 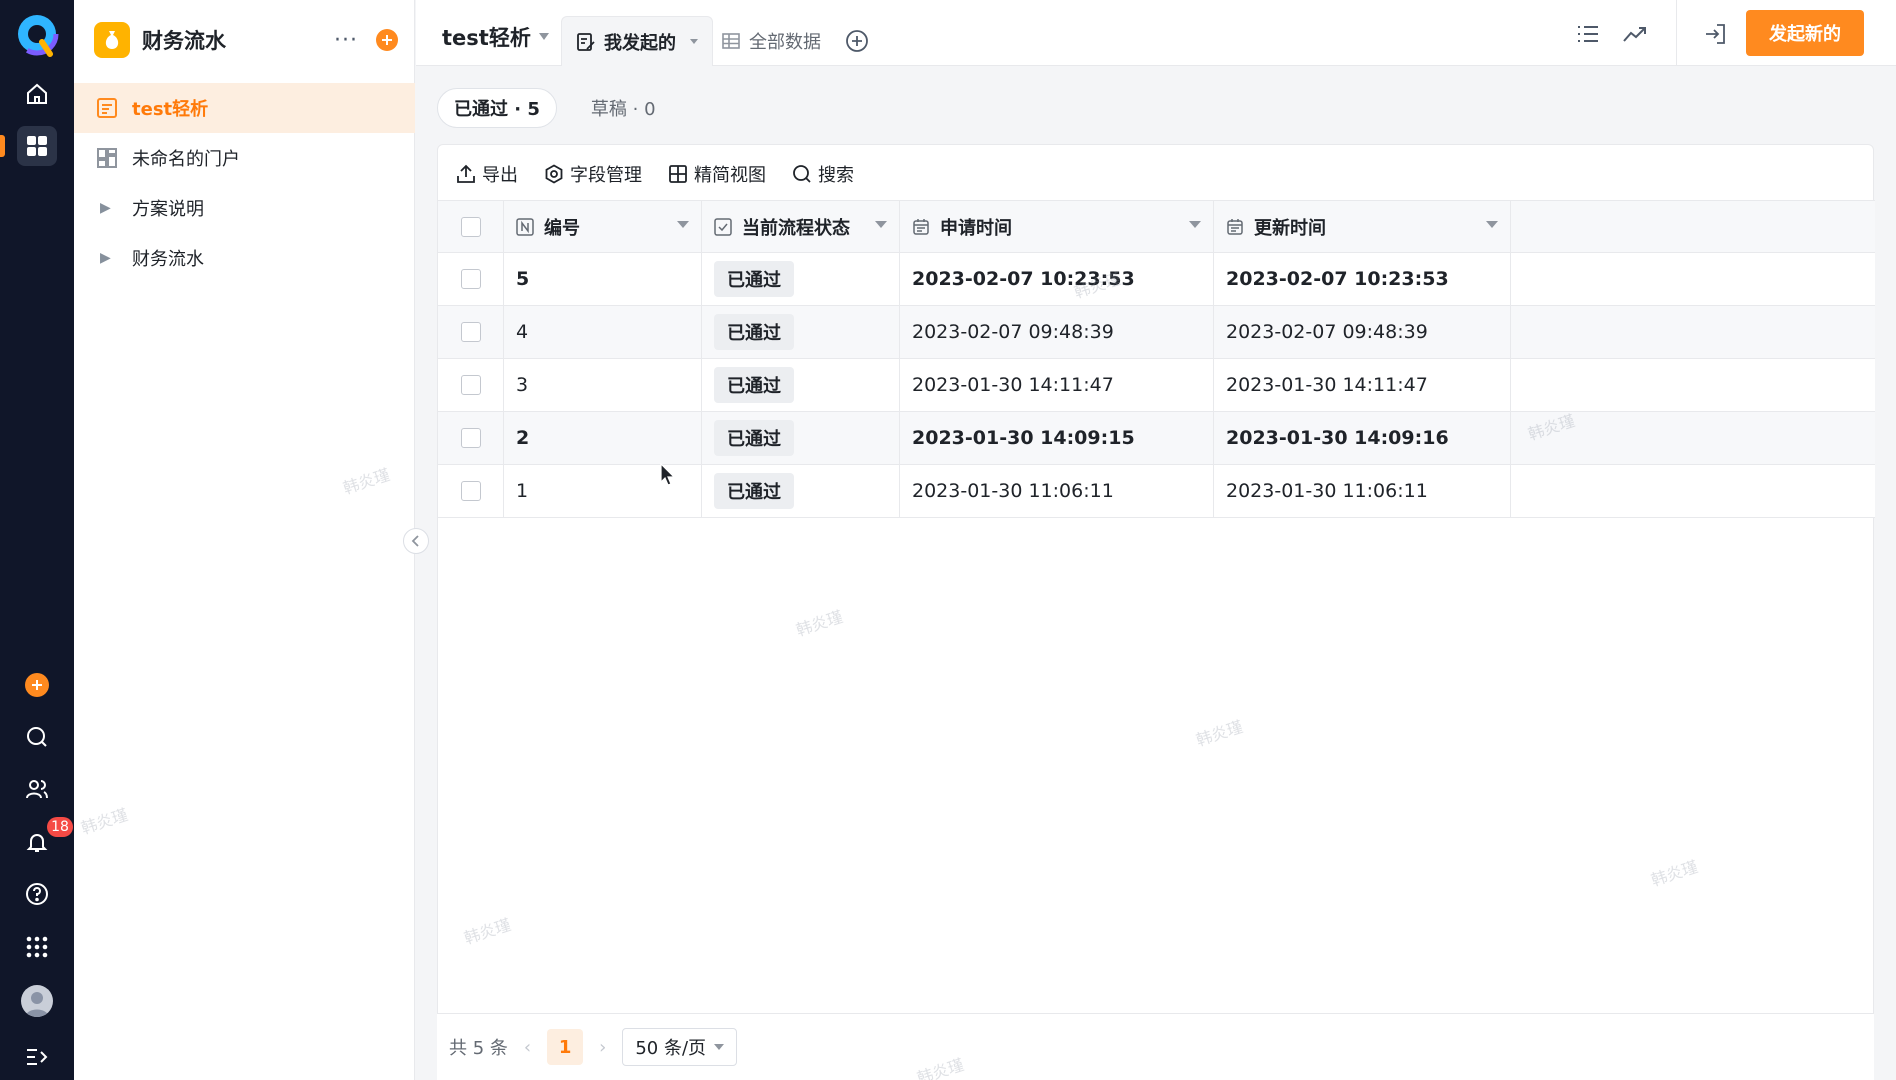 I want to click on compact-view-button: 精简视图, so click(x=717, y=174).